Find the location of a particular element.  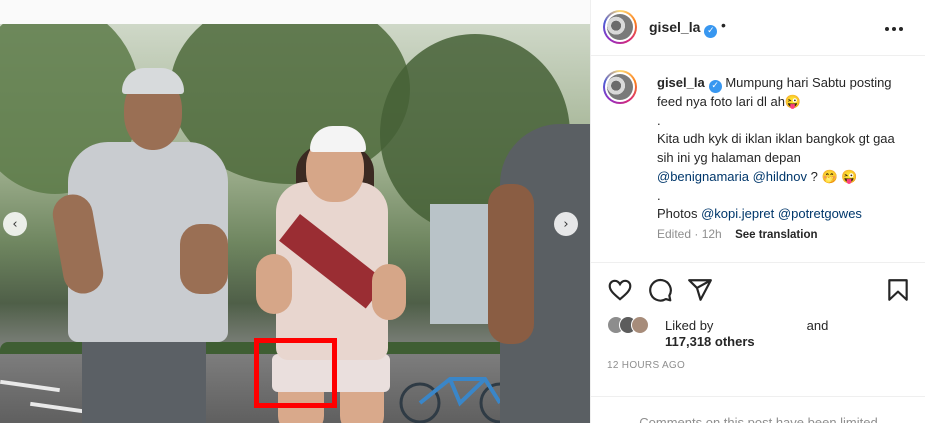

avatar is located at coordinates (620, 27).